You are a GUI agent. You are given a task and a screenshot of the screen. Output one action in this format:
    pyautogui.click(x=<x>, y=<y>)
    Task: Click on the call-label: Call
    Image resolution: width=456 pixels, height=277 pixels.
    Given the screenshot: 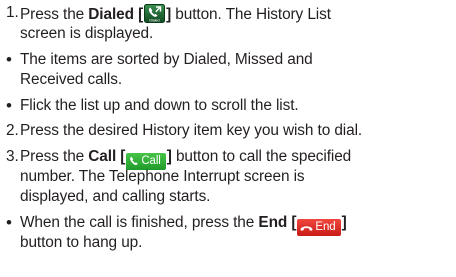 What is the action you would take?
    pyautogui.click(x=102, y=156)
    